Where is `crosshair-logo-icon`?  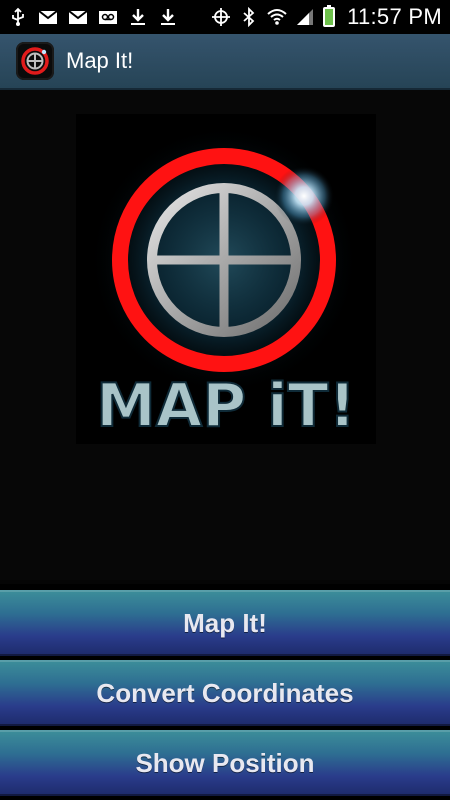
crosshair-logo-icon is located at coordinates (35, 61).